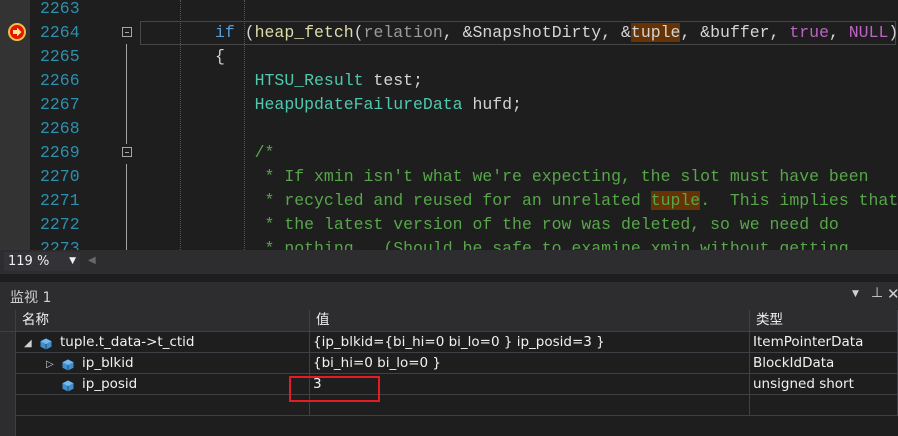  I want to click on watch-value-cell: {bi_hi=0 bi_lo=0 }, so click(530, 363).